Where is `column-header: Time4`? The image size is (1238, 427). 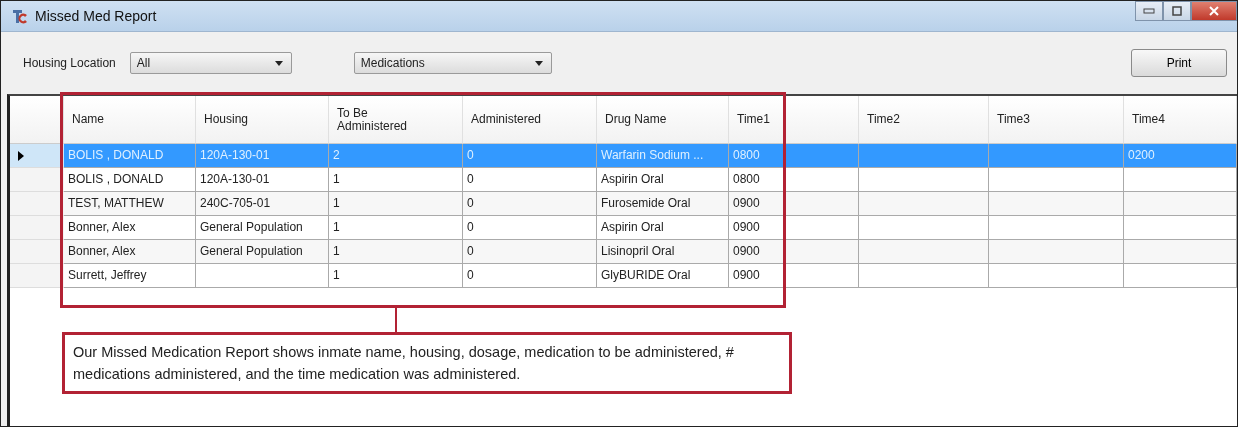
column-header: Time4 is located at coordinates (1180, 120).